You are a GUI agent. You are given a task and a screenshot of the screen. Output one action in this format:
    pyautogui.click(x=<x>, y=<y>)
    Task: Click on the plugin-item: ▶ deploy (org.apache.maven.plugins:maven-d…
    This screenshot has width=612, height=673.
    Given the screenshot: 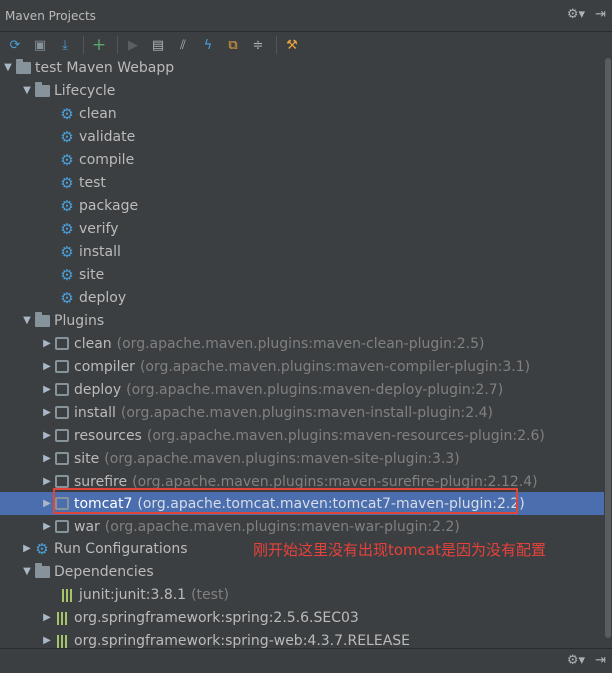 What is the action you would take?
    pyautogui.click(x=302, y=389)
    